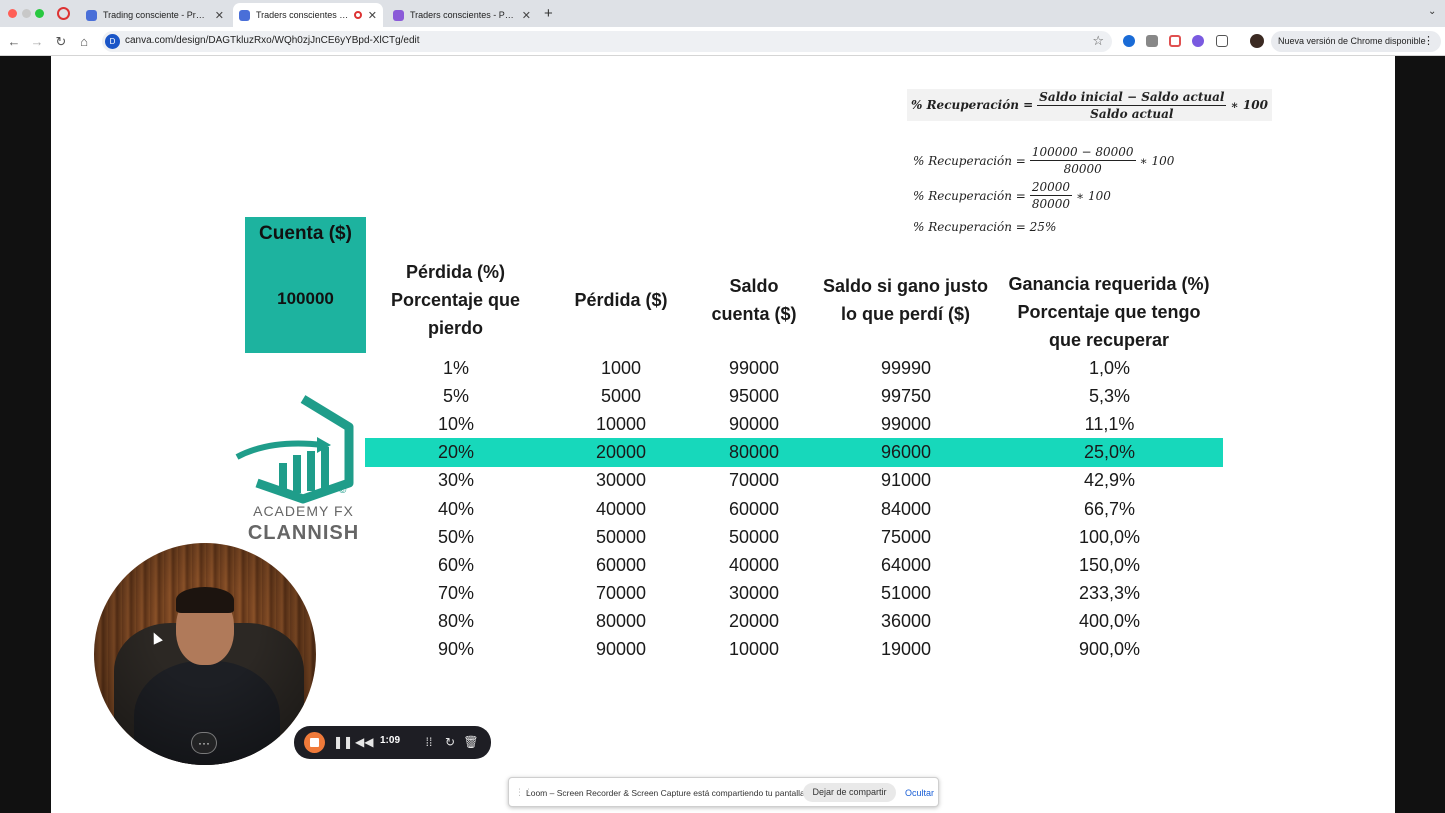 Image resolution: width=1445 pixels, height=813 pixels. Describe the element at coordinates (63, 13) in the screenshot. I see `recording-tab-icon` at that location.